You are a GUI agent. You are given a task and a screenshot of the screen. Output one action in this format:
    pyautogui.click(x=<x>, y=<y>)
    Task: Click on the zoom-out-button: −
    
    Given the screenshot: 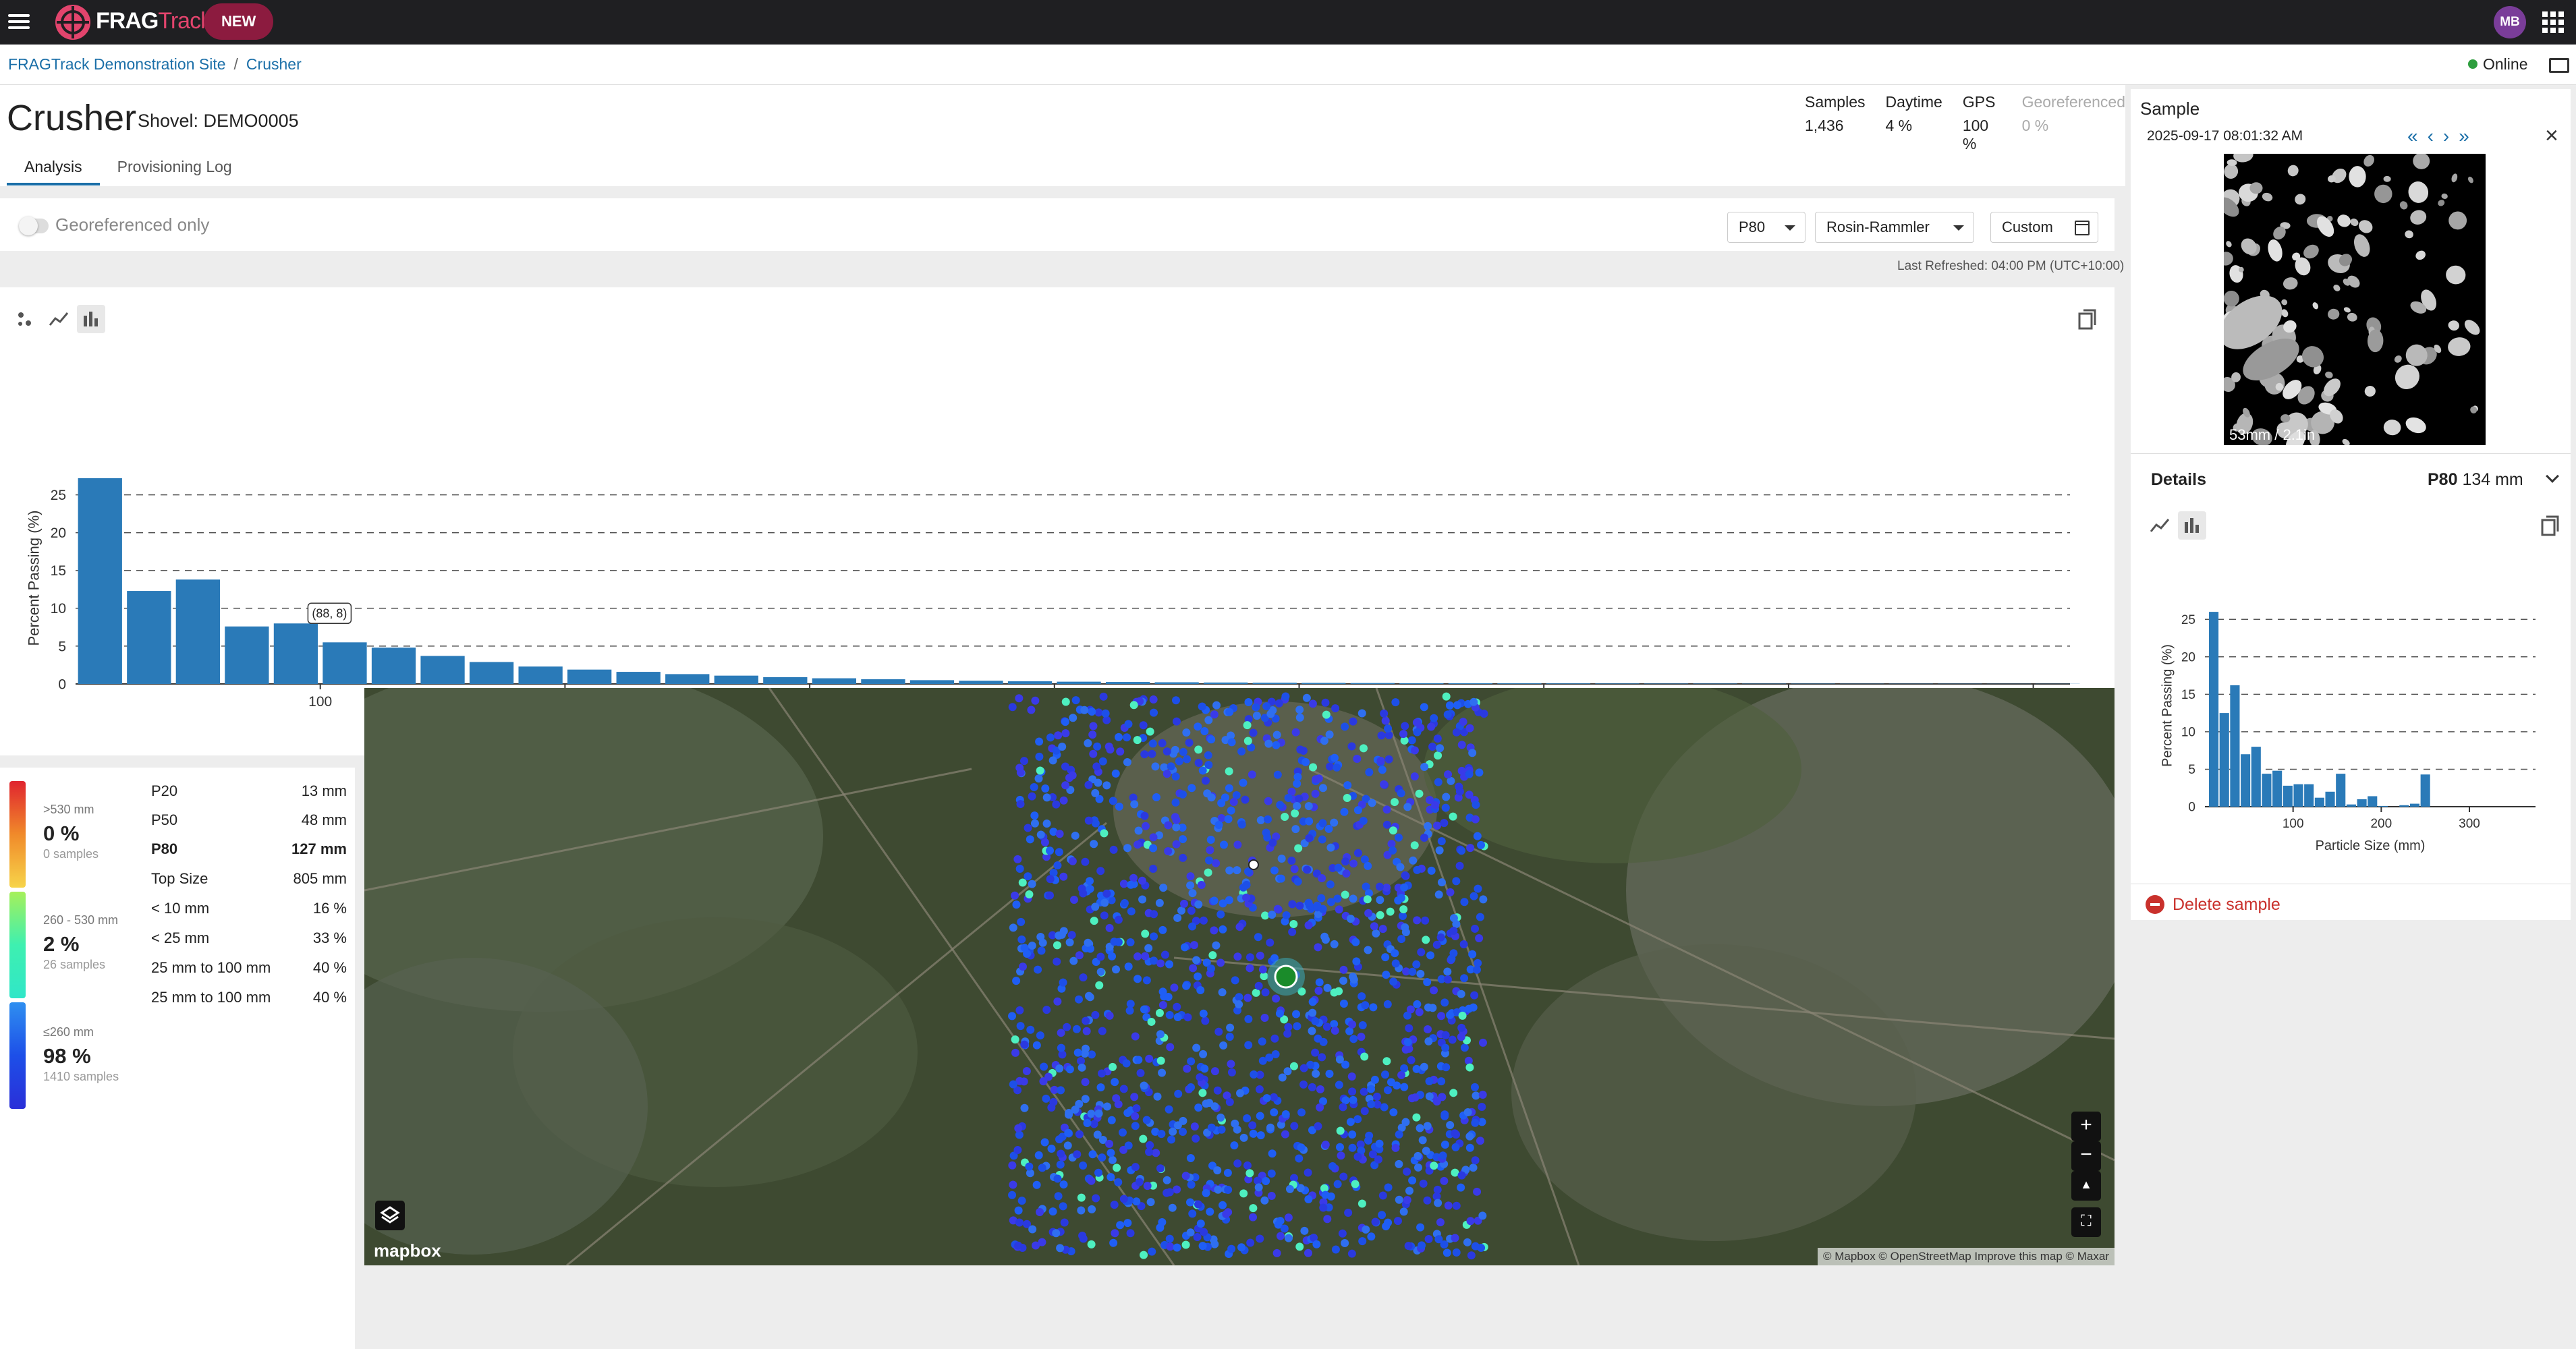 What is the action you would take?
    pyautogui.click(x=2086, y=1156)
    